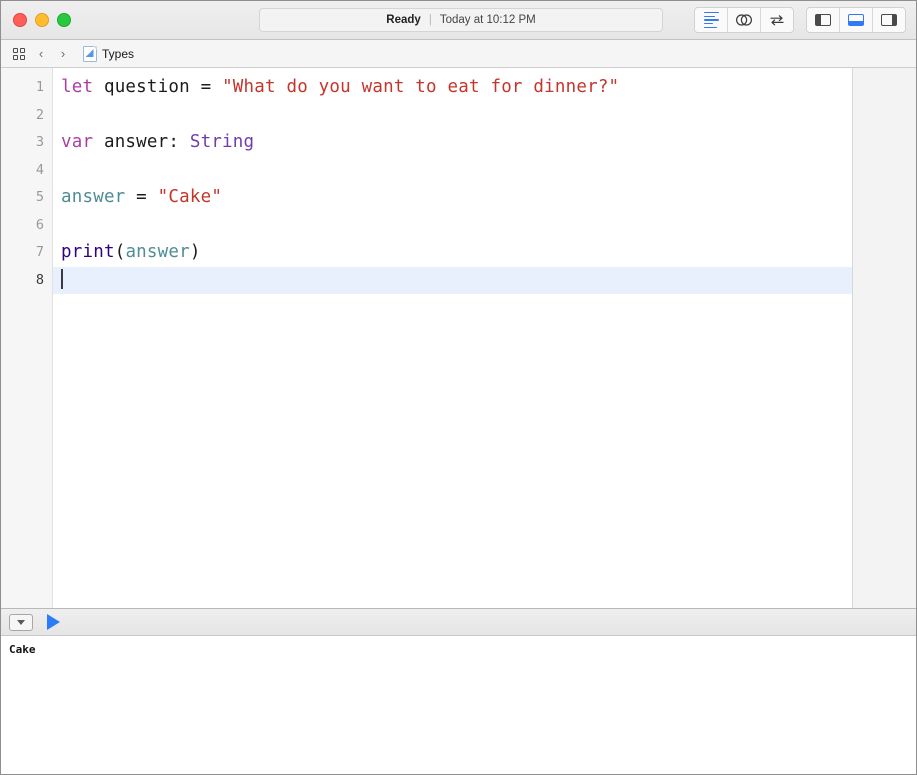  Describe the element at coordinates (90, 53) in the screenshot. I see `playground-file-icon` at that location.